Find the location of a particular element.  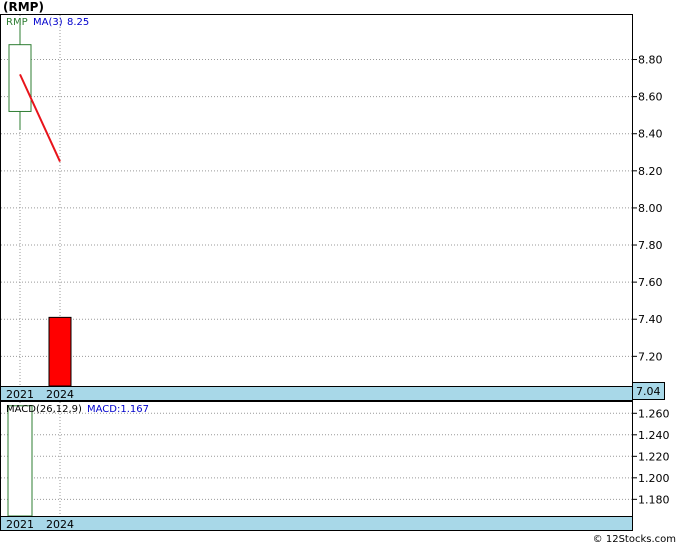

macd-x-label: 2021 is located at coordinates (20, 524).